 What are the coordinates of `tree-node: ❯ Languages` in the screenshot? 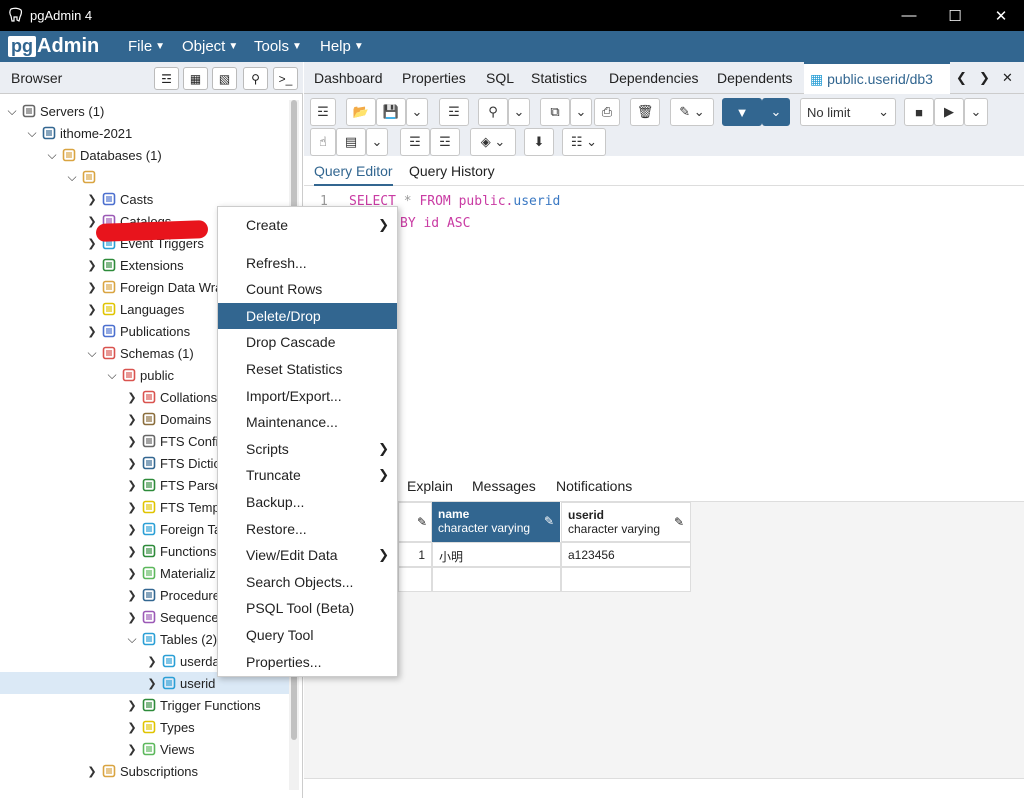 It's located at (135, 309).